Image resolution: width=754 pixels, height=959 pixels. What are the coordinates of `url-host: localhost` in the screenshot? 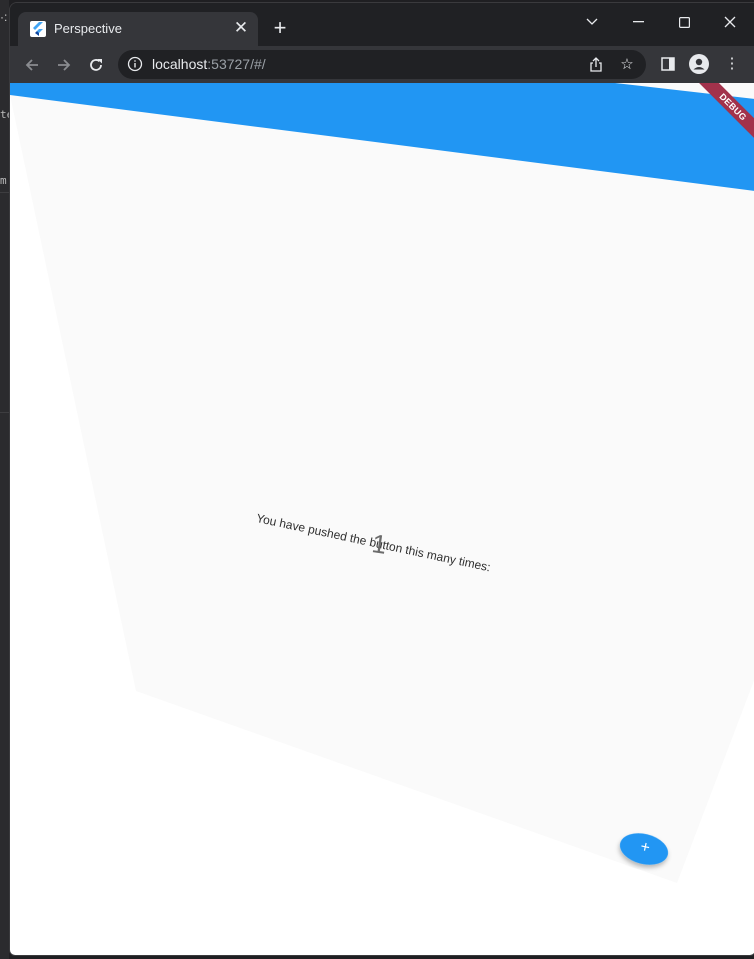 It's located at (180, 64).